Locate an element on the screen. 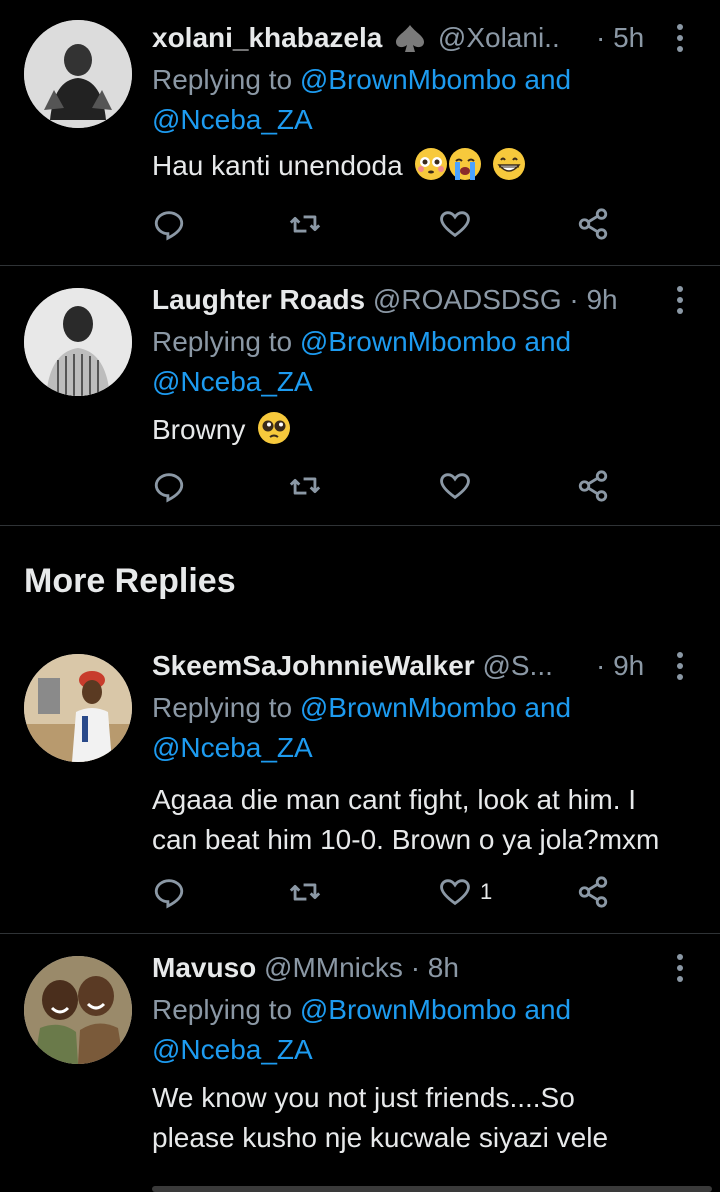  pleading-face-emoji-icon is located at coordinates (274, 428).